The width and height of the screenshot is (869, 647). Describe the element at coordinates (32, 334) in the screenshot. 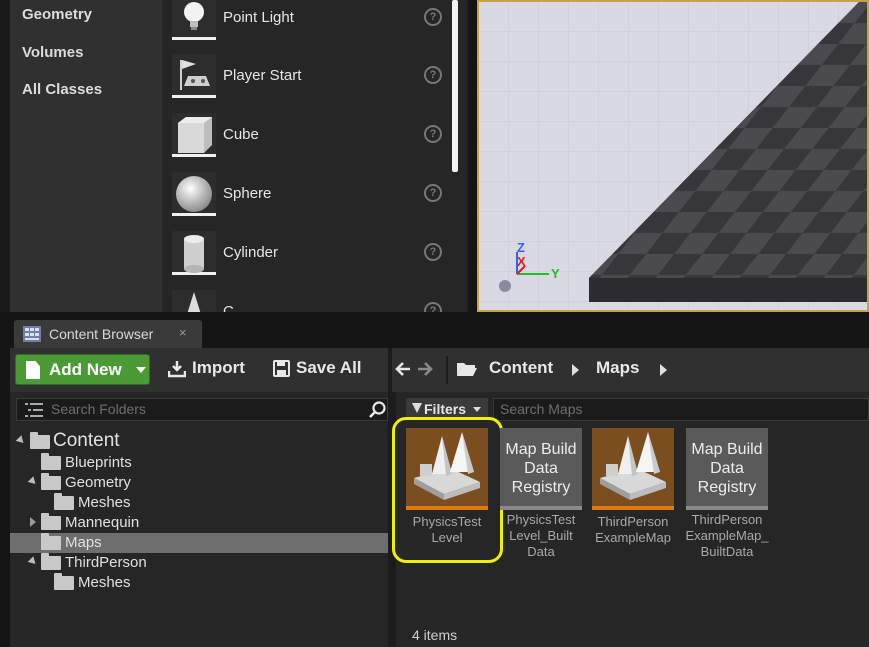

I see `content-browser-icon` at that location.